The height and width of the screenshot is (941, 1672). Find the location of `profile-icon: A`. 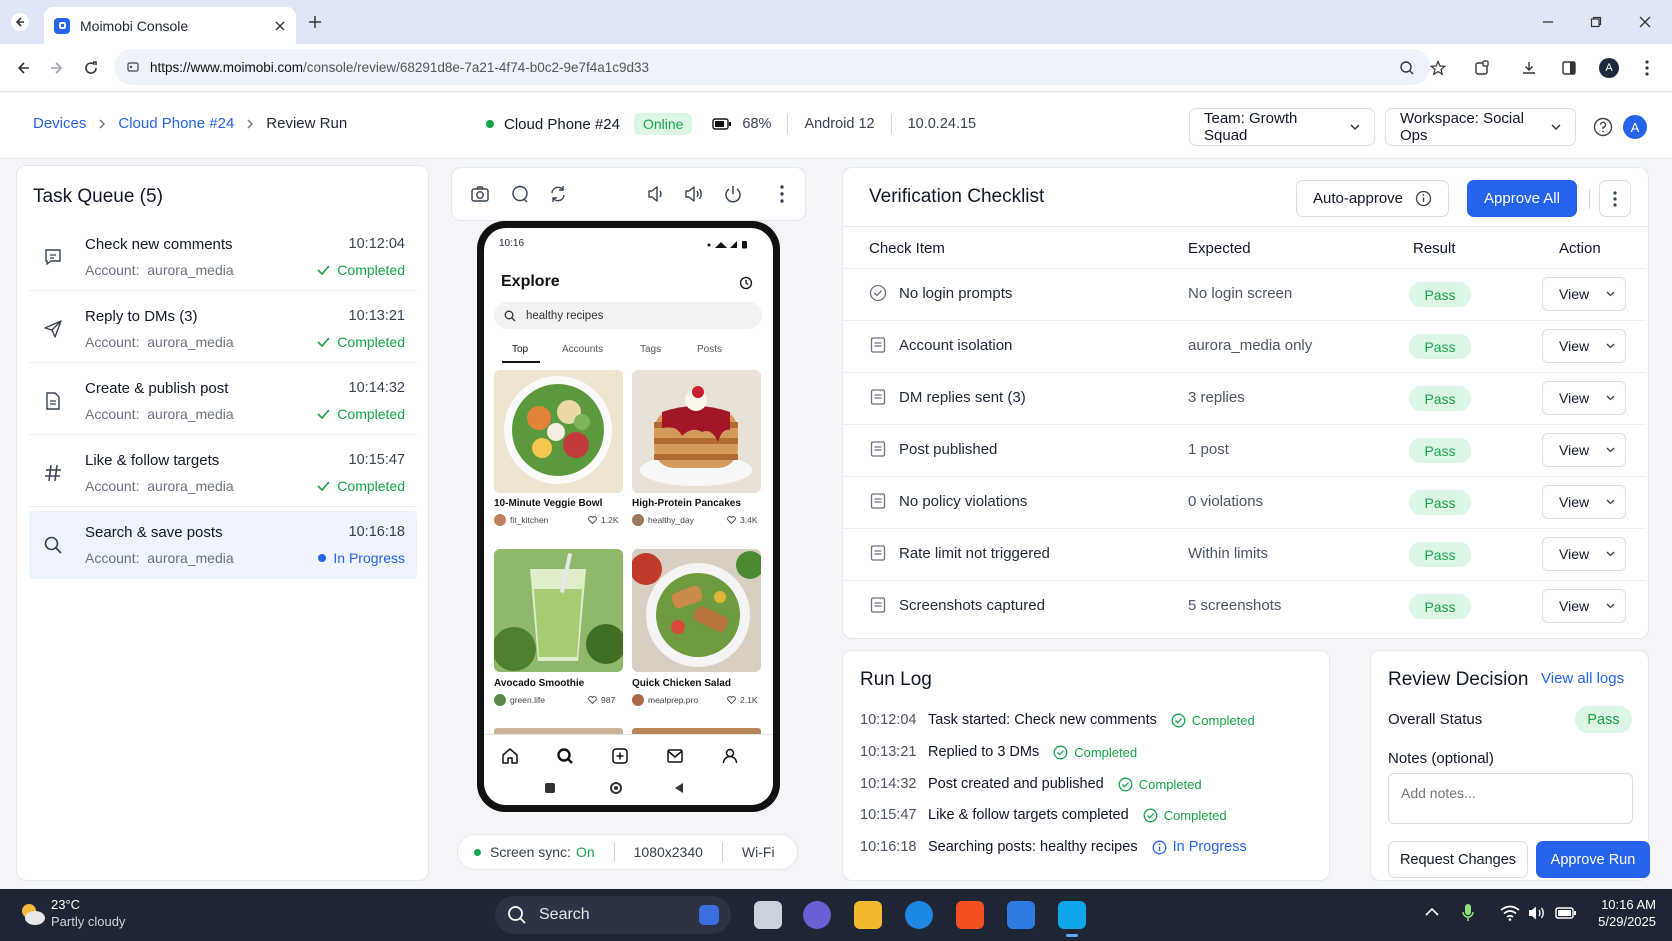

profile-icon: A is located at coordinates (1609, 68).